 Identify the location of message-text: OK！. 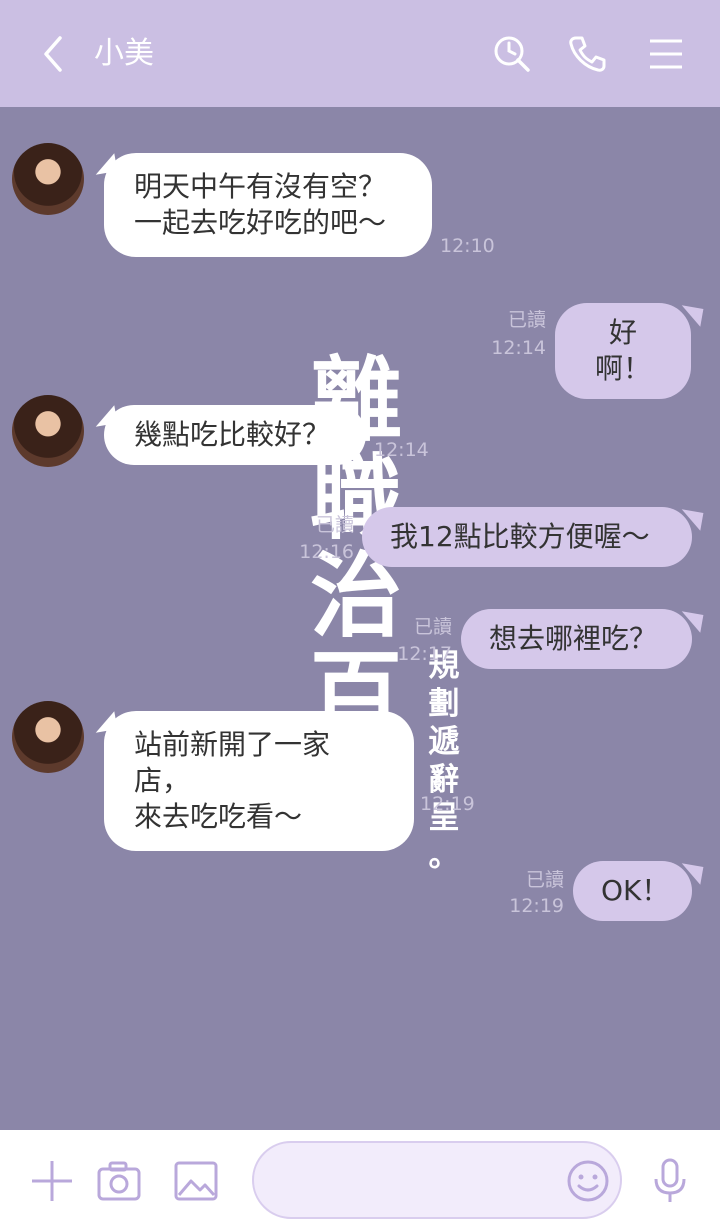
(635, 890).